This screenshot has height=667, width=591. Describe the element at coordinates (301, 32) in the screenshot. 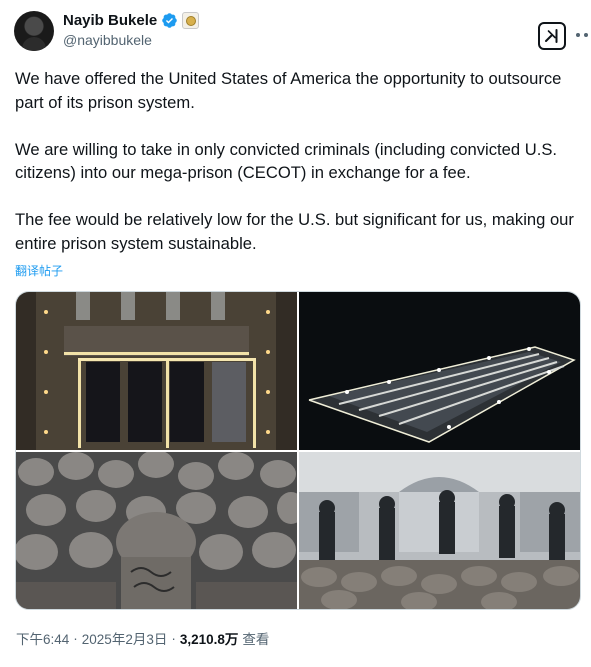

I see `tweet-header: Nayib Bukele @nayibbukele` at that location.